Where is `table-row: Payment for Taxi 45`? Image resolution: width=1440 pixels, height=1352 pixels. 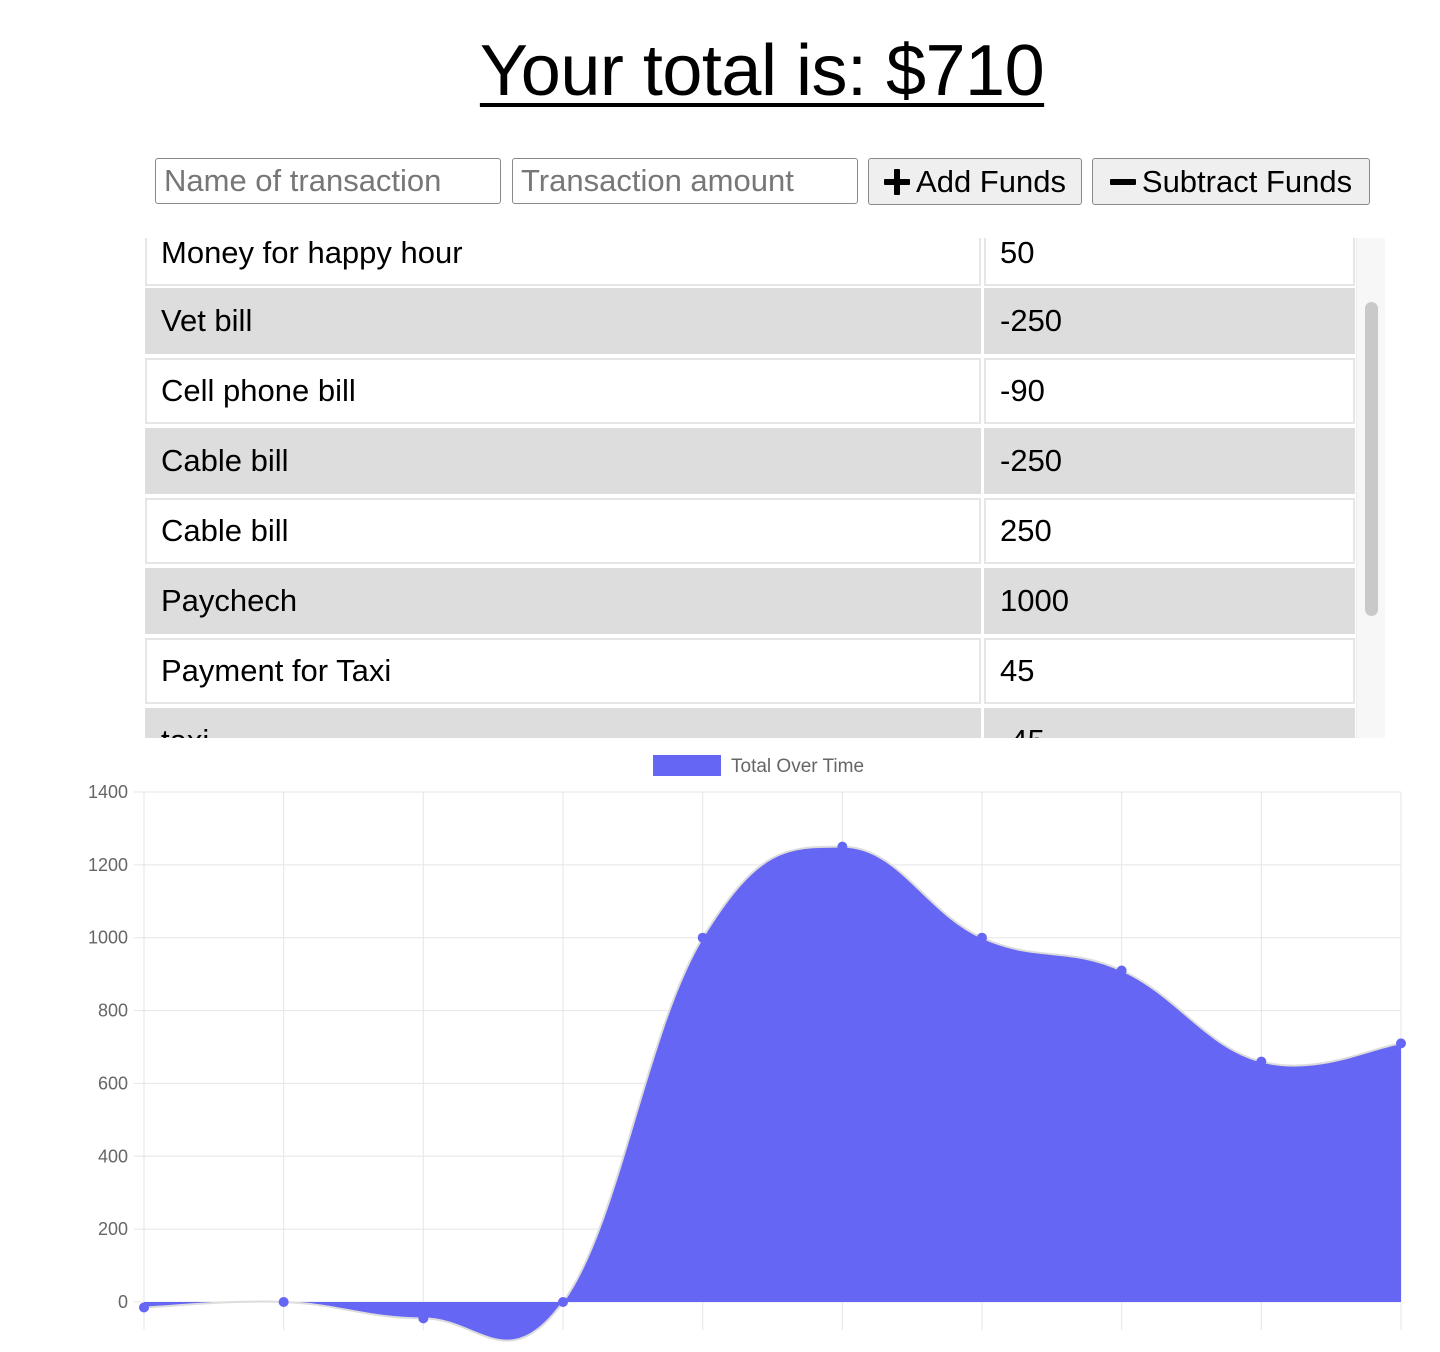
table-row: Payment for Taxi 45 is located at coordinates (750, 671).